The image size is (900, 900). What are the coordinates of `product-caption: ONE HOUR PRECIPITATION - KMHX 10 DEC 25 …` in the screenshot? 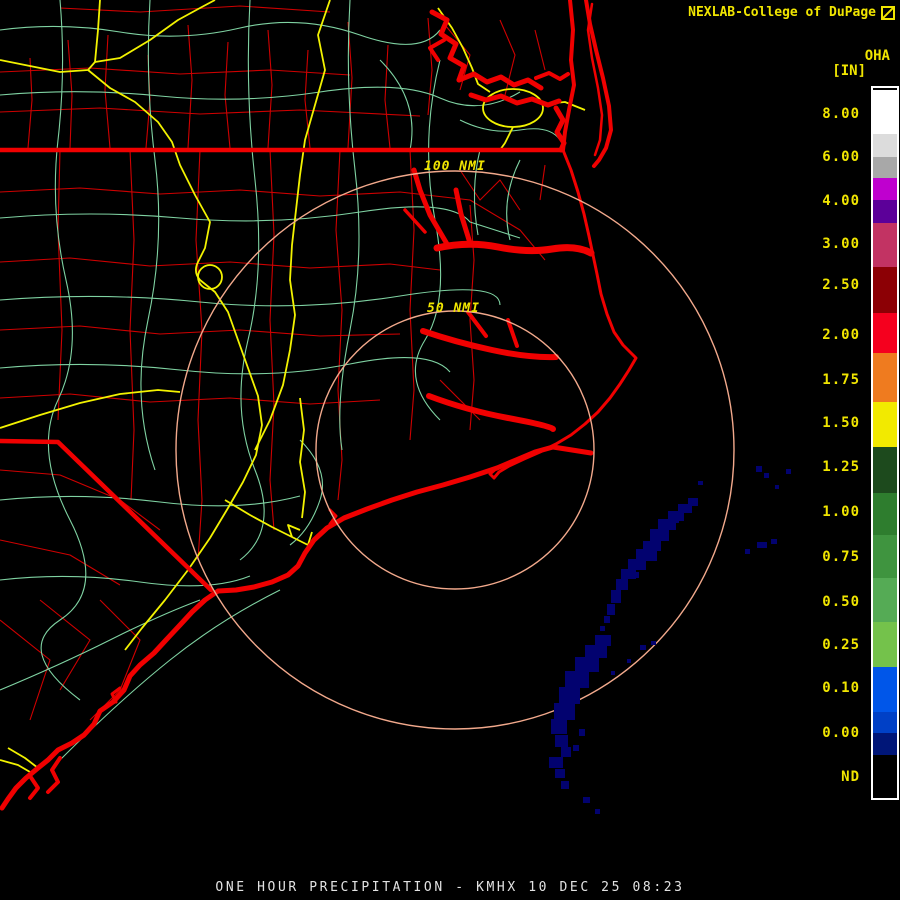 It's located at (450, 887).